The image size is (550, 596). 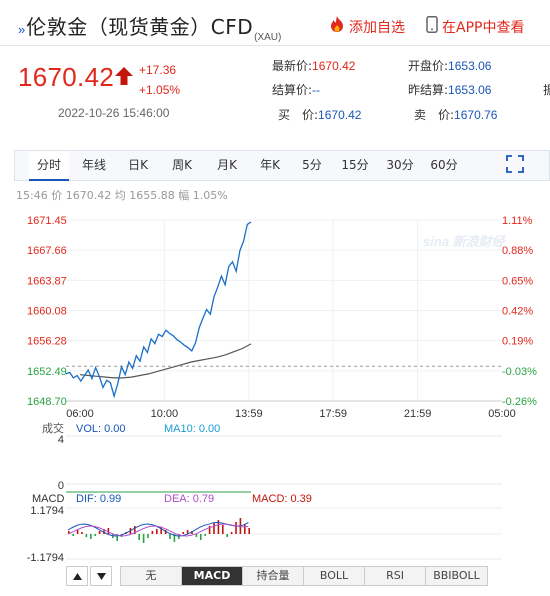 What do you see at coordinates (165, 361) in the screenshot?
I see `avg-line` at bounding box center [165, 361].